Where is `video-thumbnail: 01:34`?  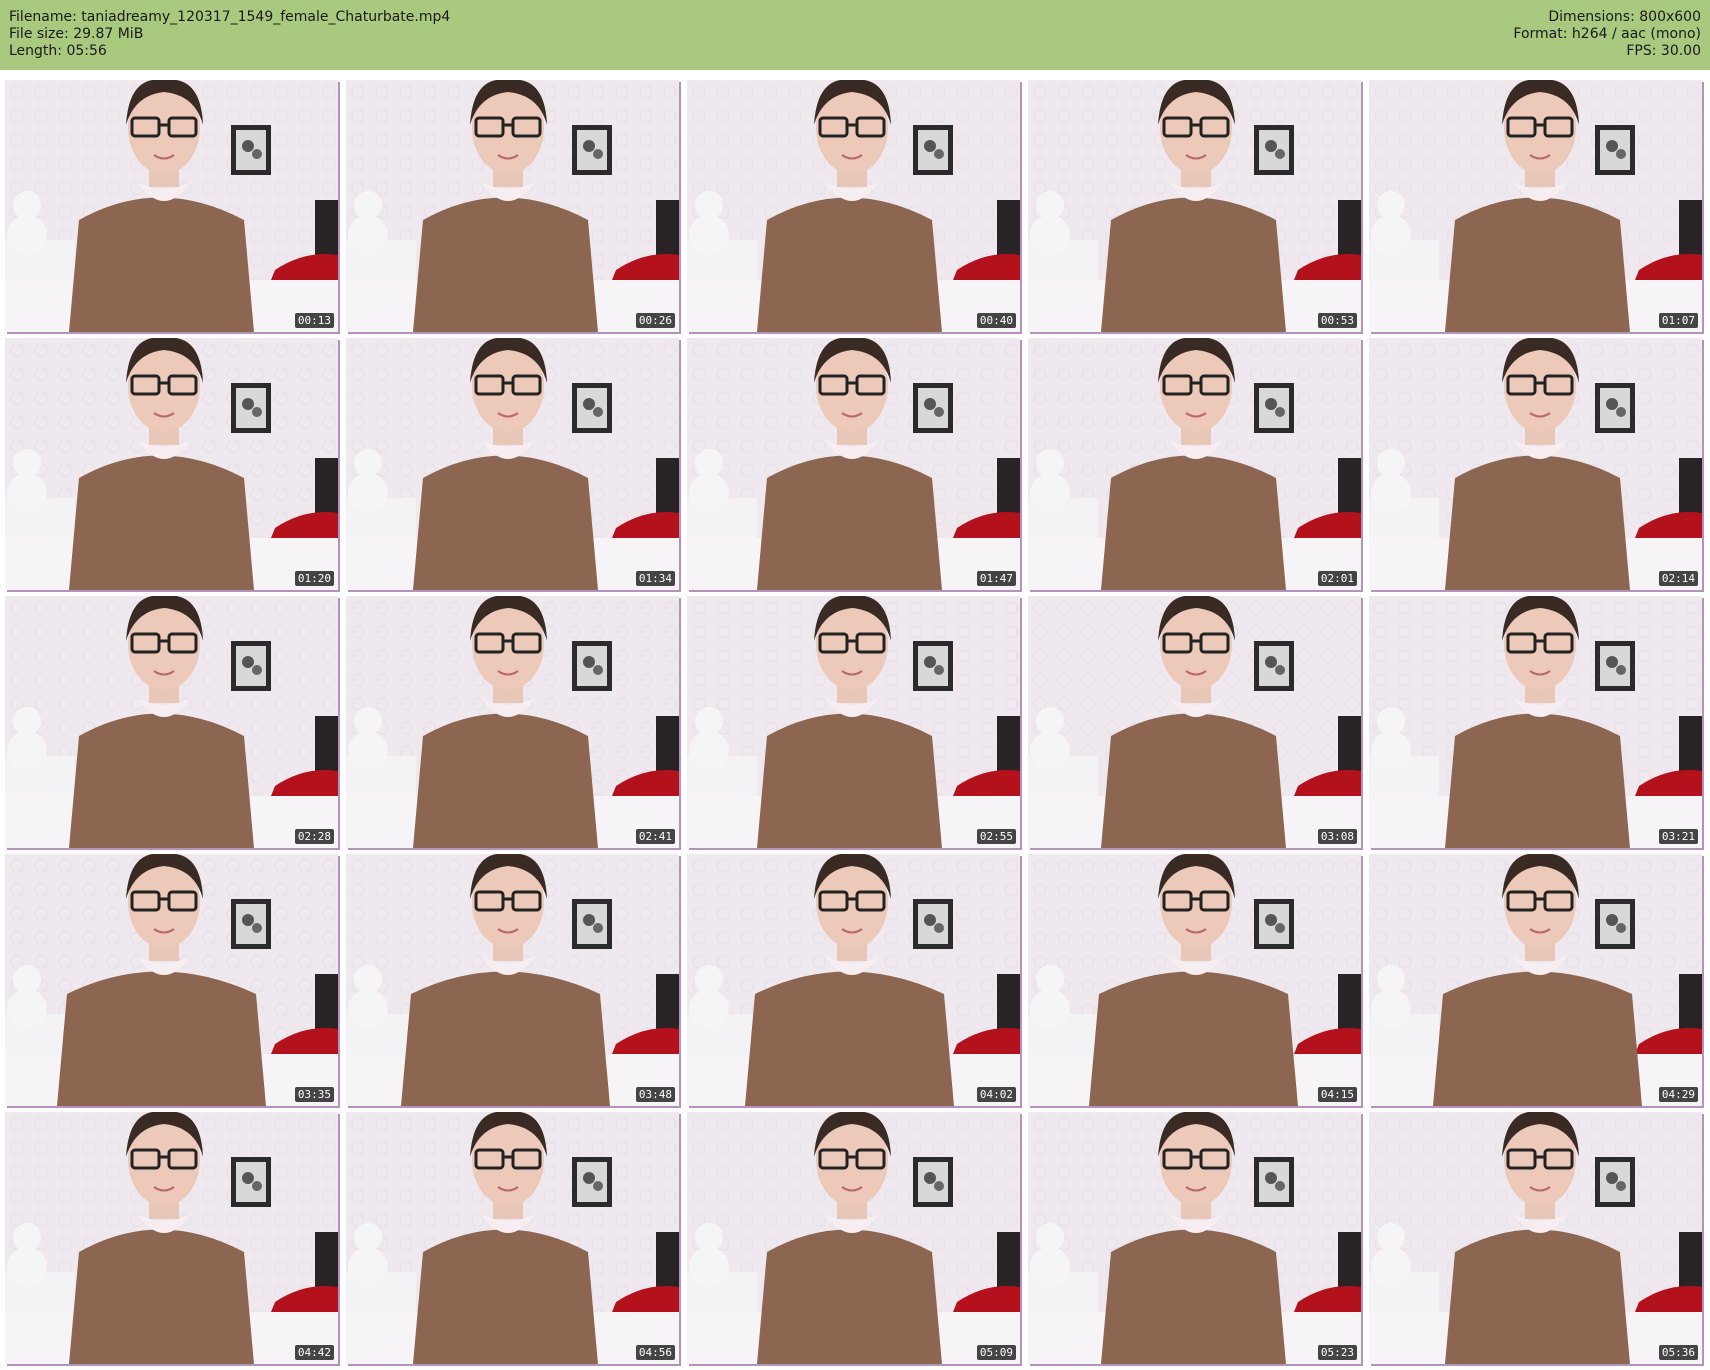
video-thumbnail: 01:34 is located at coordinates (512, 464).